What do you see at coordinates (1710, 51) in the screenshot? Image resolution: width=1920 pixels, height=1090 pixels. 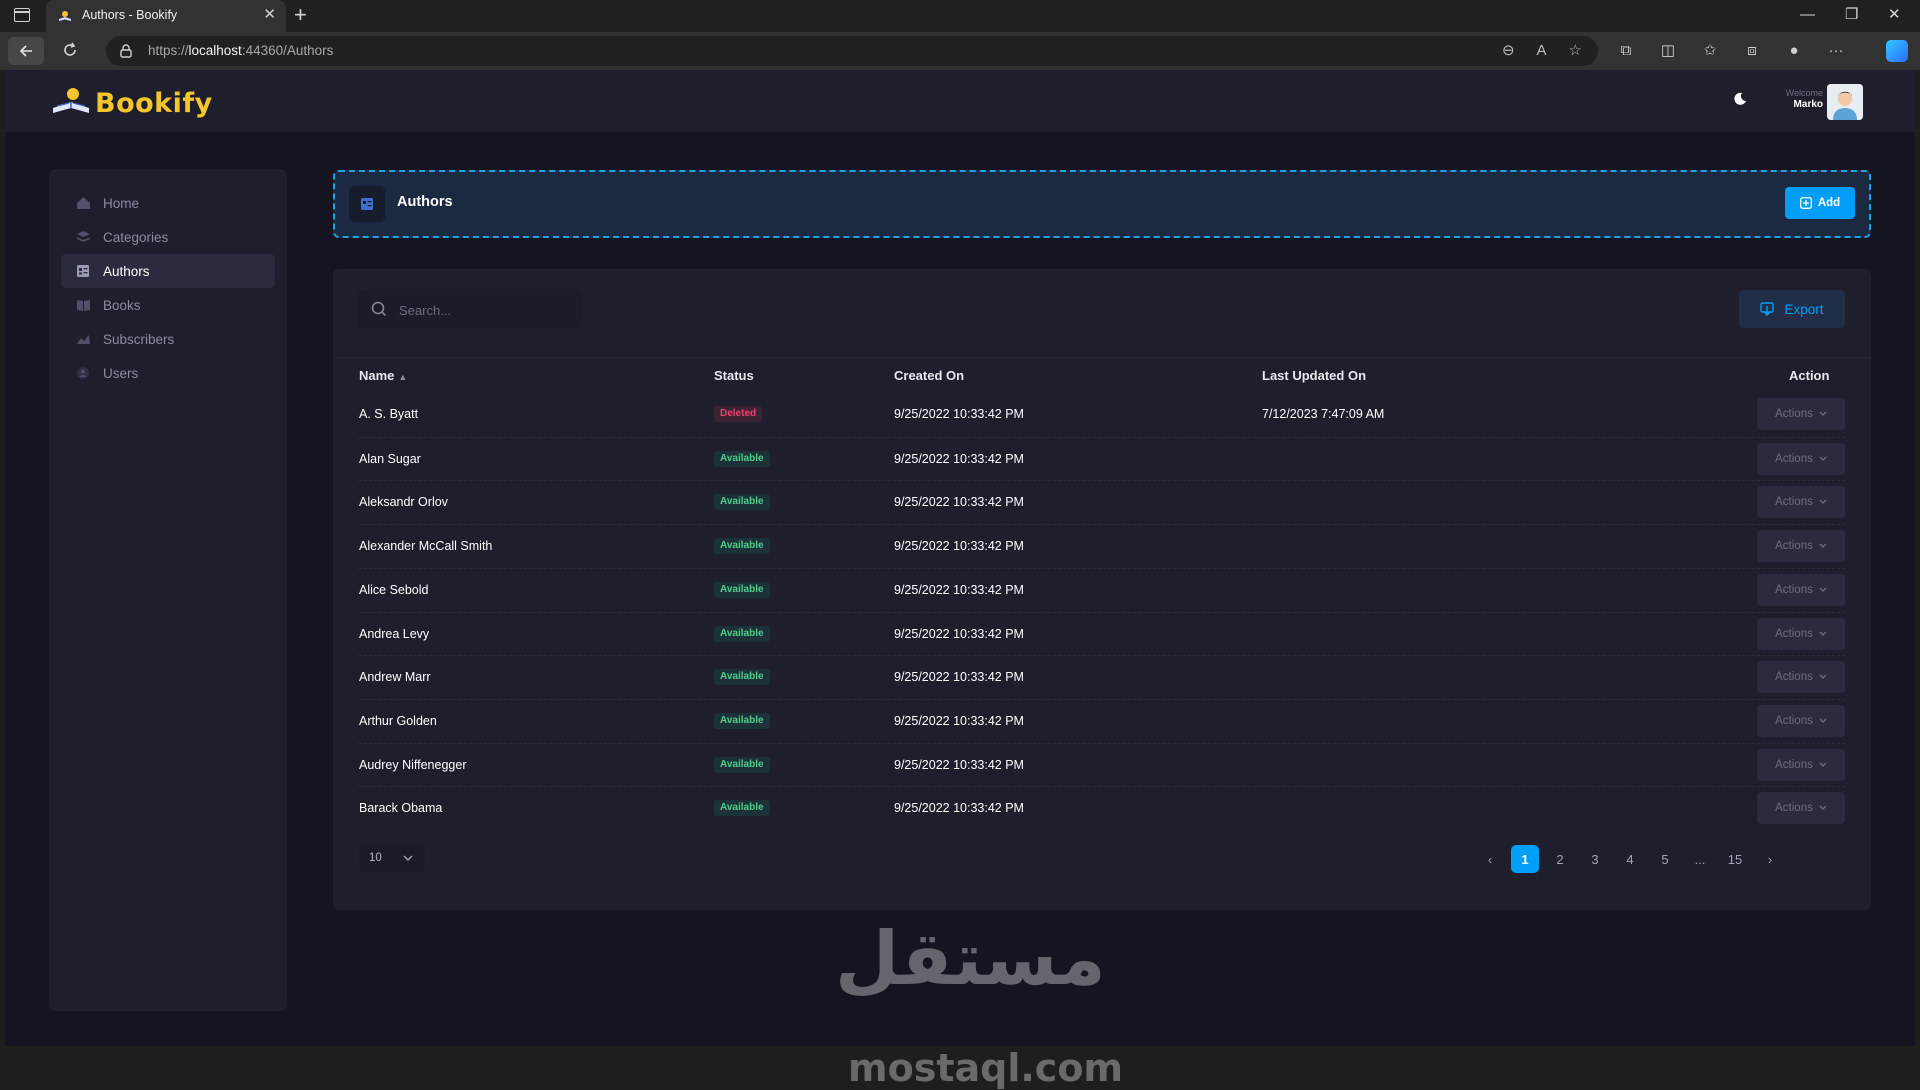 I see `favorites-icon: ✩` at bounding box center [1710, 51].